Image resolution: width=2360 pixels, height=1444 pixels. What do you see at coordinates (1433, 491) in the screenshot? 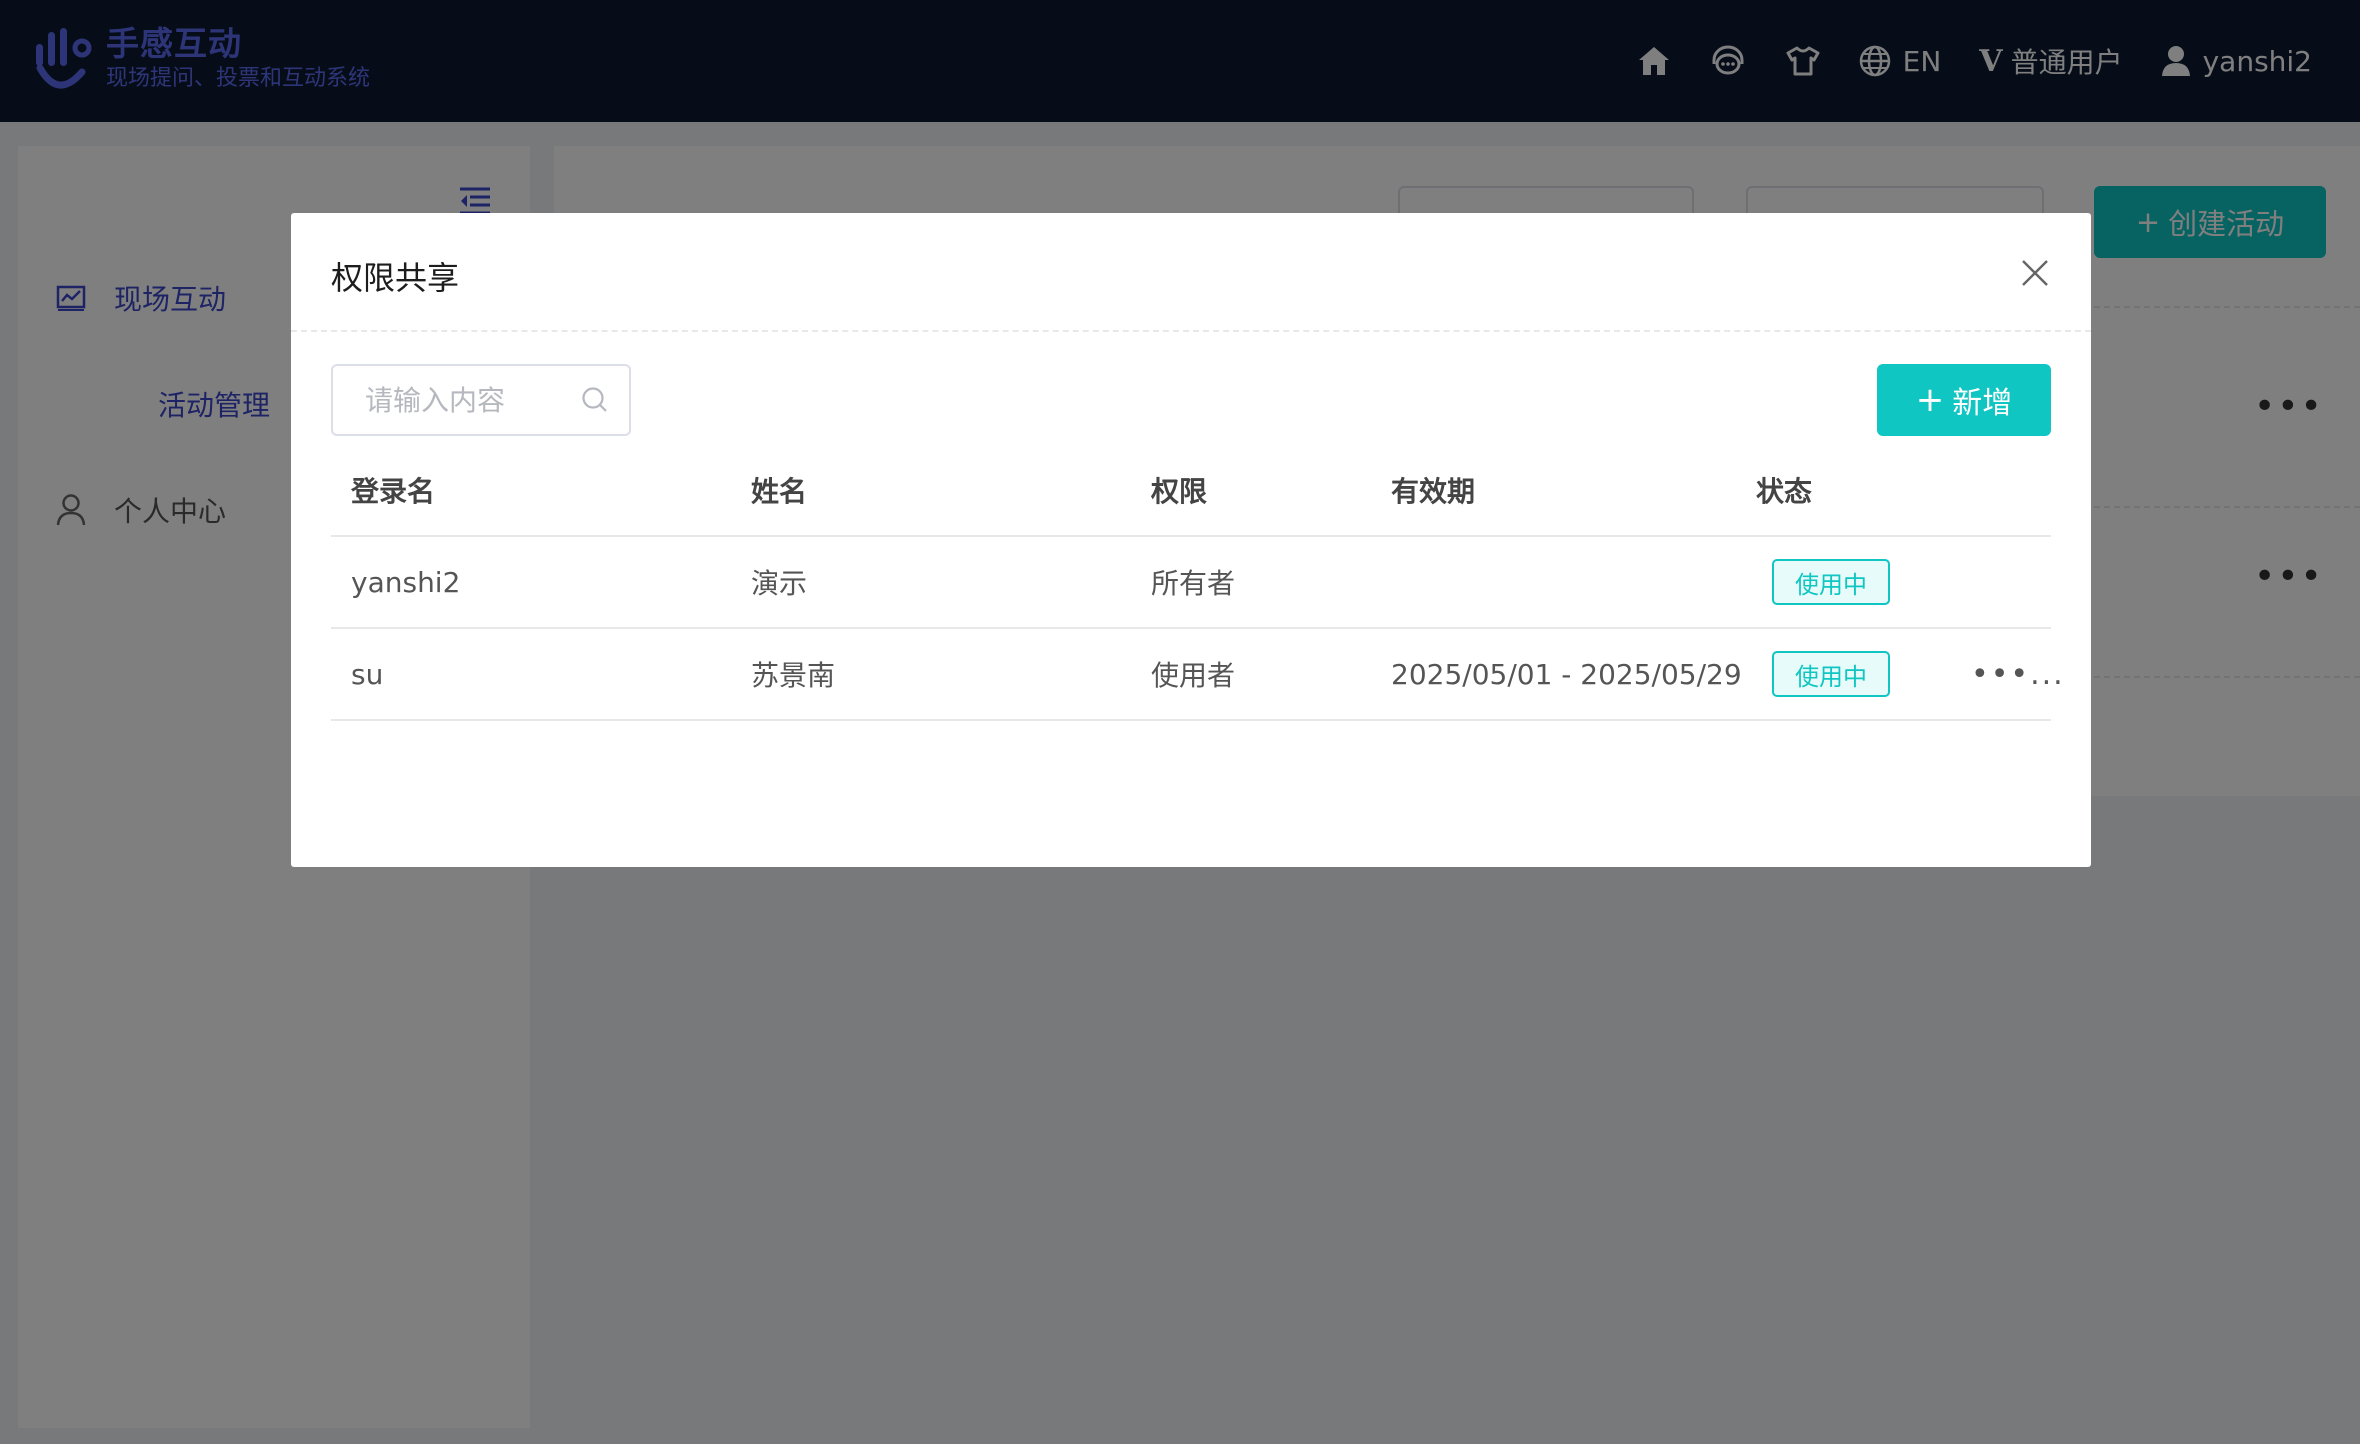
I see `column-header-validity: 有效期` at bounding box center [1433, 491].